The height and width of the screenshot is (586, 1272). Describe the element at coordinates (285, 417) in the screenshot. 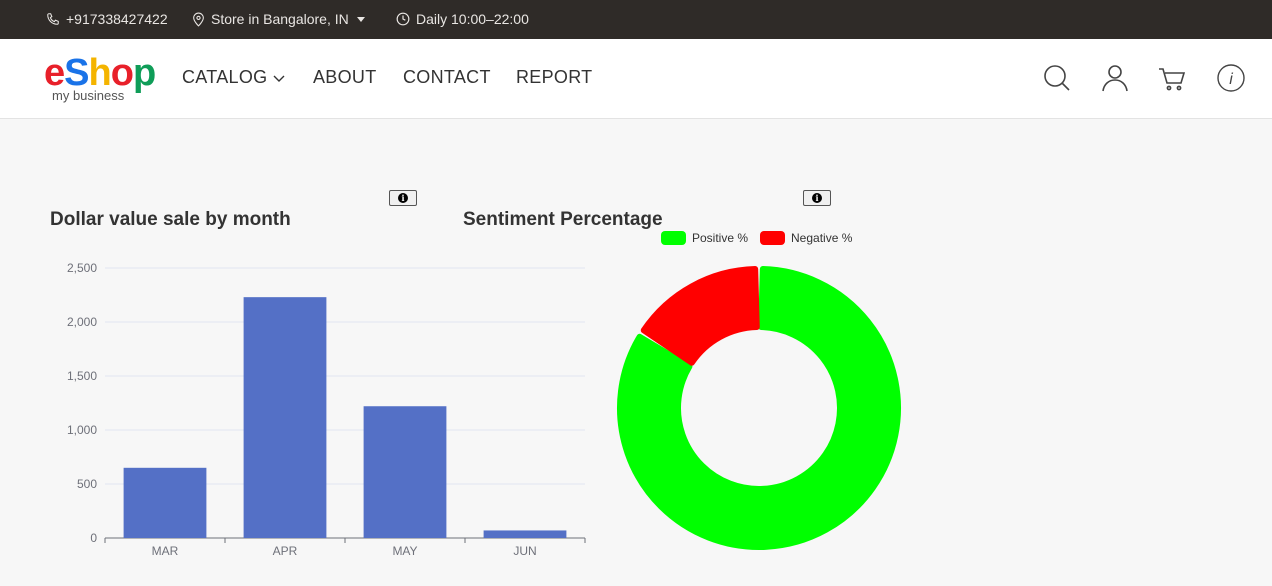

I see `bar-apr` at that location.